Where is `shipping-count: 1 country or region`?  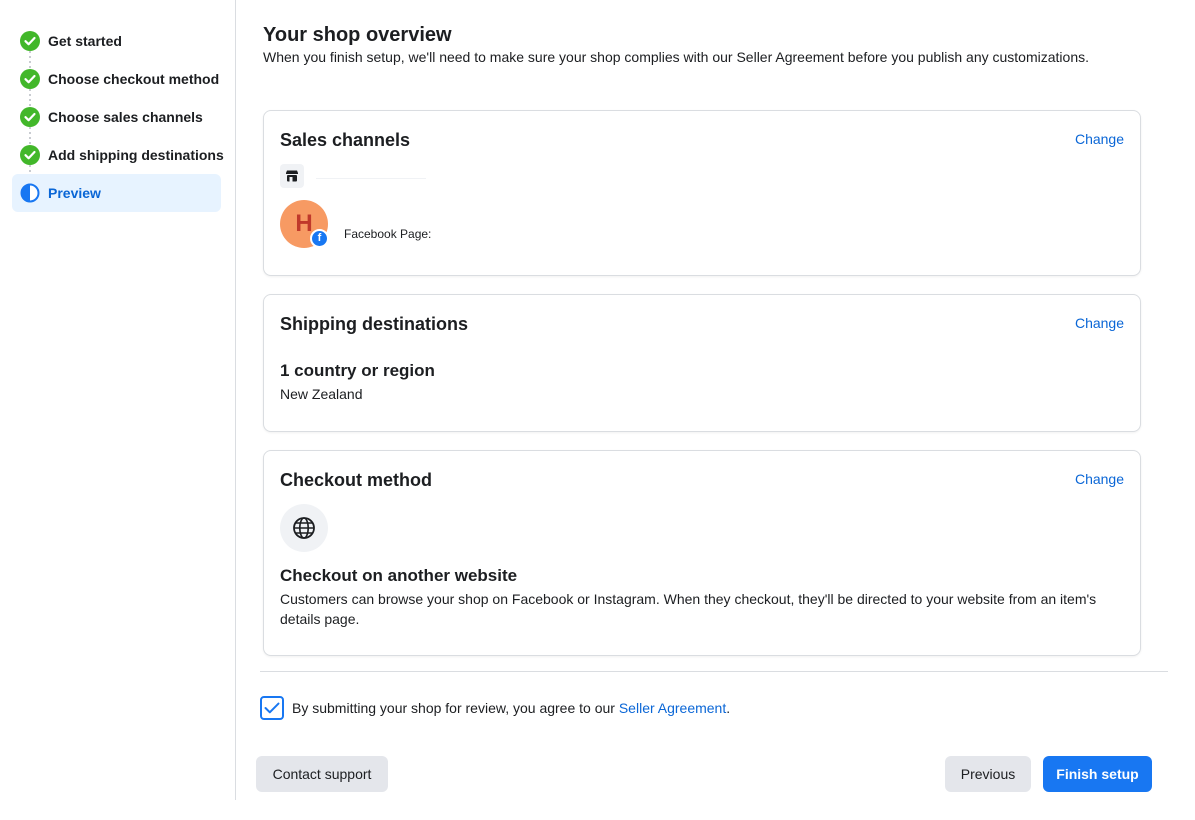
shipping-count: 1 country or region is located at coordinates (357, 370).